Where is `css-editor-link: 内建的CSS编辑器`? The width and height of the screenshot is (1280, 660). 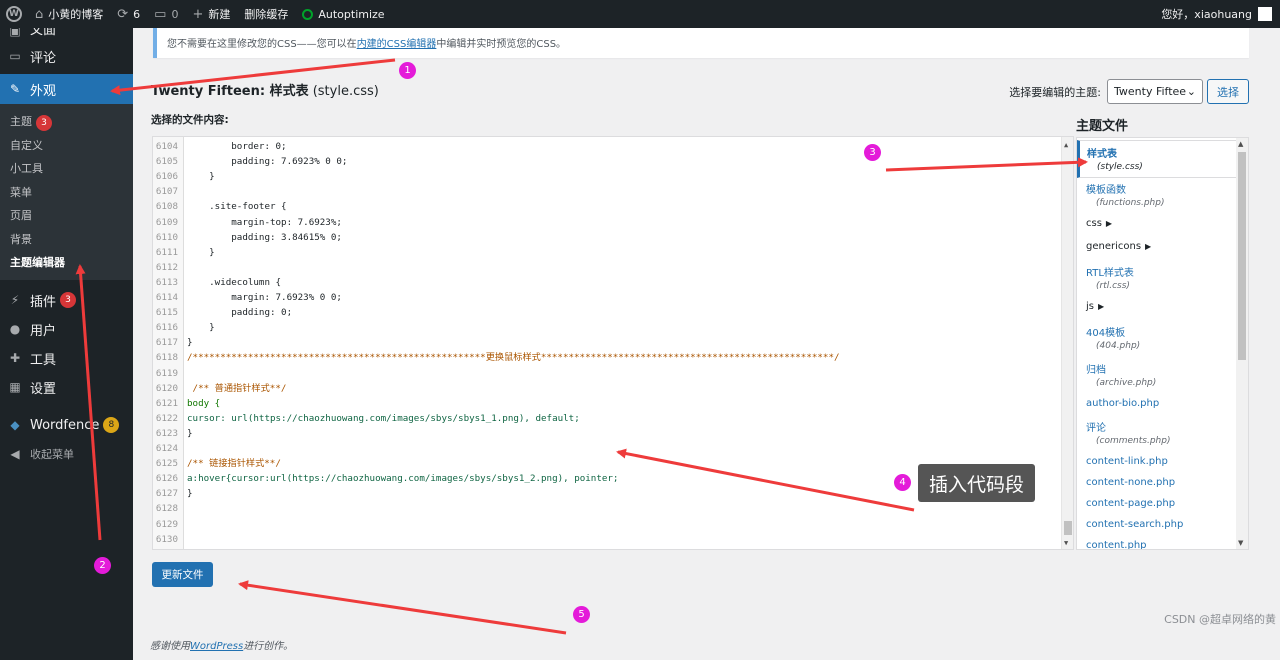
css-editor-link: 内建的CSS编辑器 is located at coordinates (397, 44).